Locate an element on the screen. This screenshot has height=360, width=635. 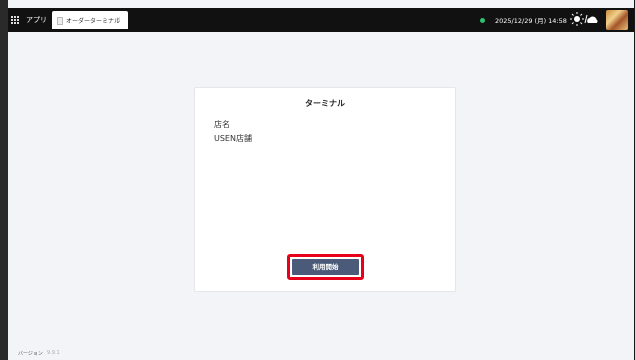
top-bar: アプリ オーダーターミナル × 2025/12/29 (月) 14:58 is located at coordinates (321, 20).